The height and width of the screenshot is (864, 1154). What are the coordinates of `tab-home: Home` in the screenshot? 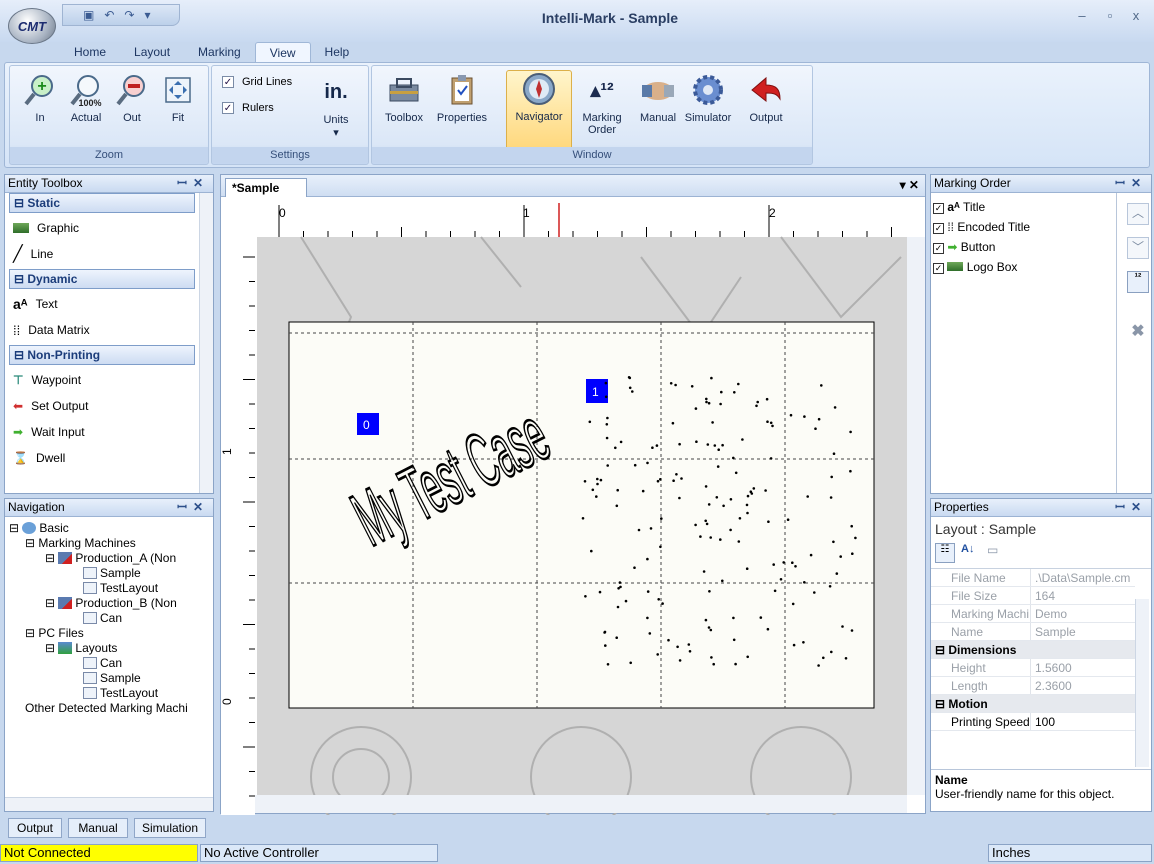 It's located at (90, 53).